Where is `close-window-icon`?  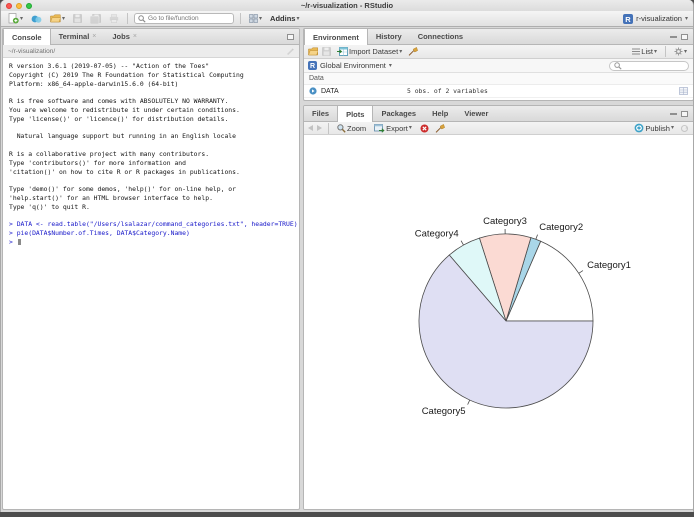
close-window-icon is located at coordinates (9, 5).